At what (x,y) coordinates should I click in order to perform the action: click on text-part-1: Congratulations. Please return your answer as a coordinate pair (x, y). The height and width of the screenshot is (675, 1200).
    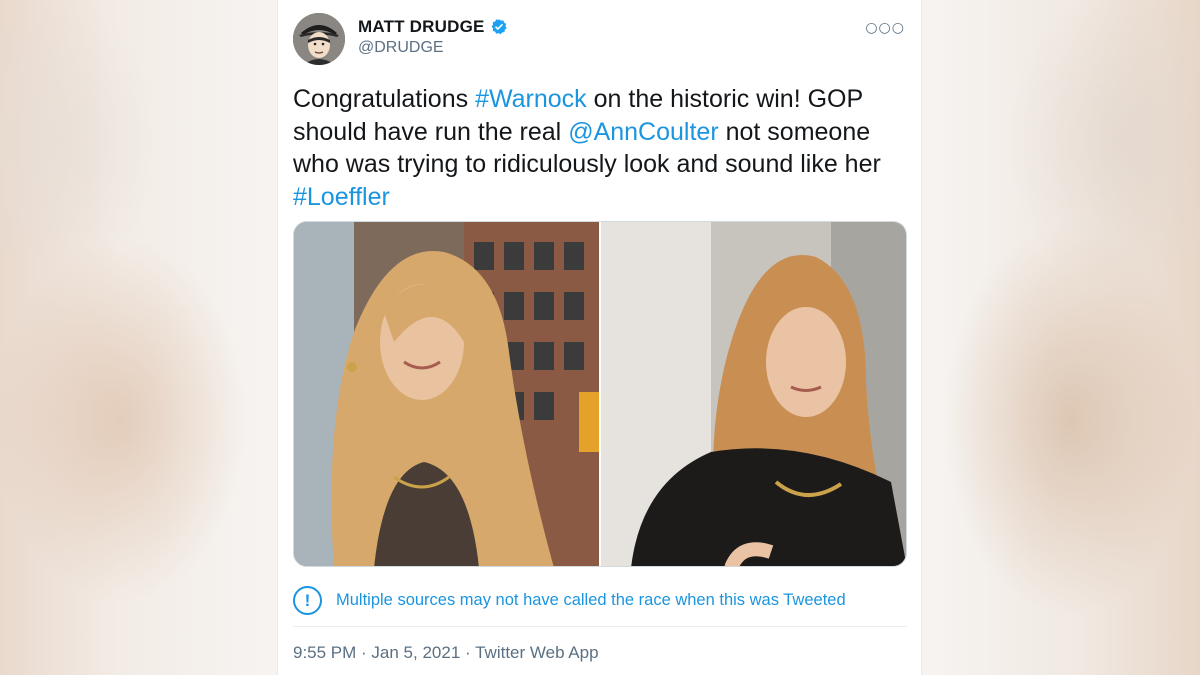
    Looking at the image, I should click on (384, 99).